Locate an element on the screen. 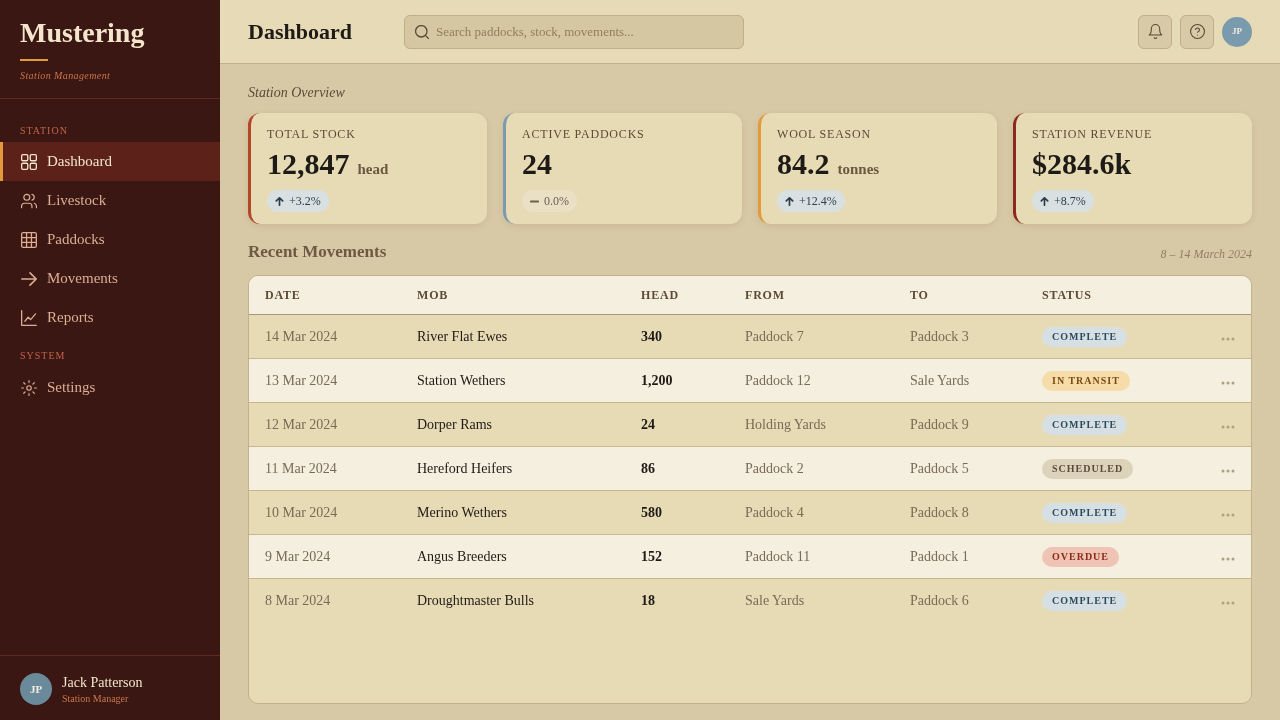  table-cell: Hereford Heifers is located at coordinates (513, 468).